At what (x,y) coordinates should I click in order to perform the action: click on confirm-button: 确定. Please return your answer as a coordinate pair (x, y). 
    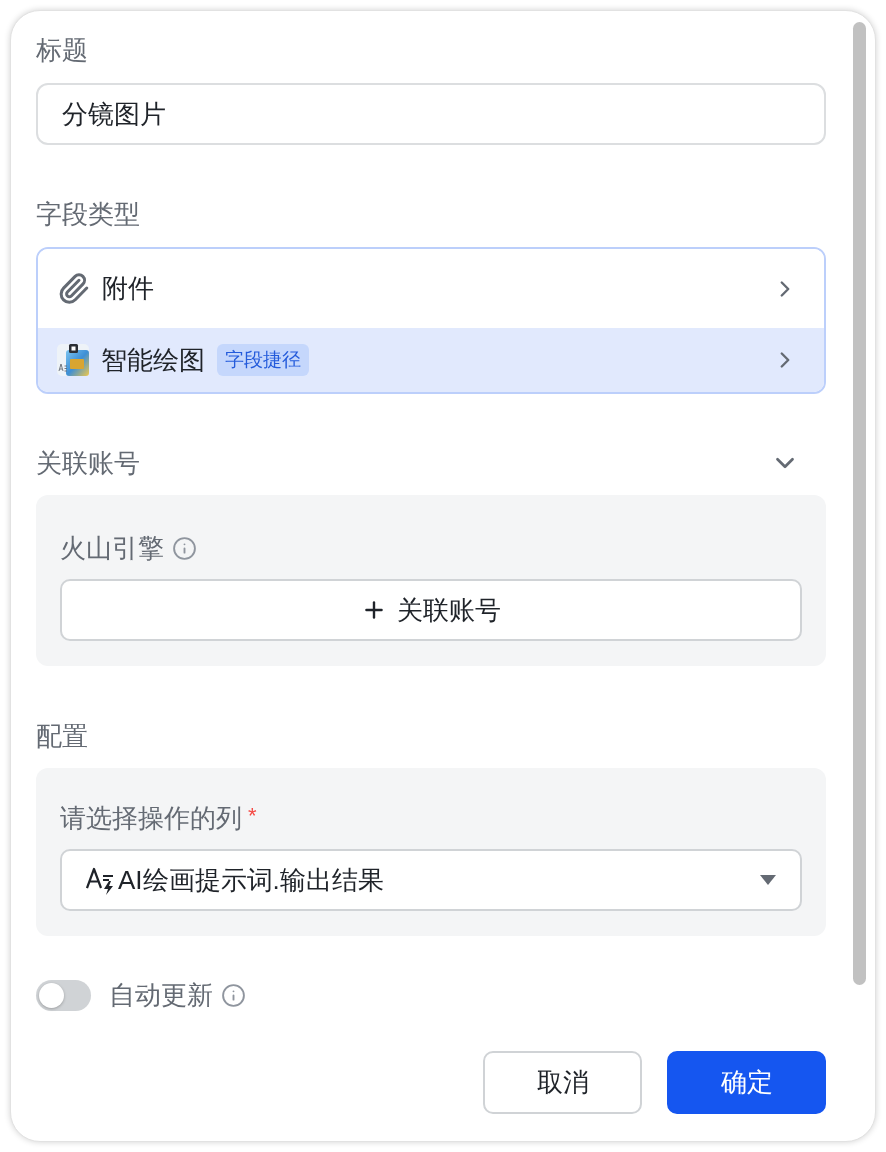
    Looking at the image, I should click on (746, 1082).